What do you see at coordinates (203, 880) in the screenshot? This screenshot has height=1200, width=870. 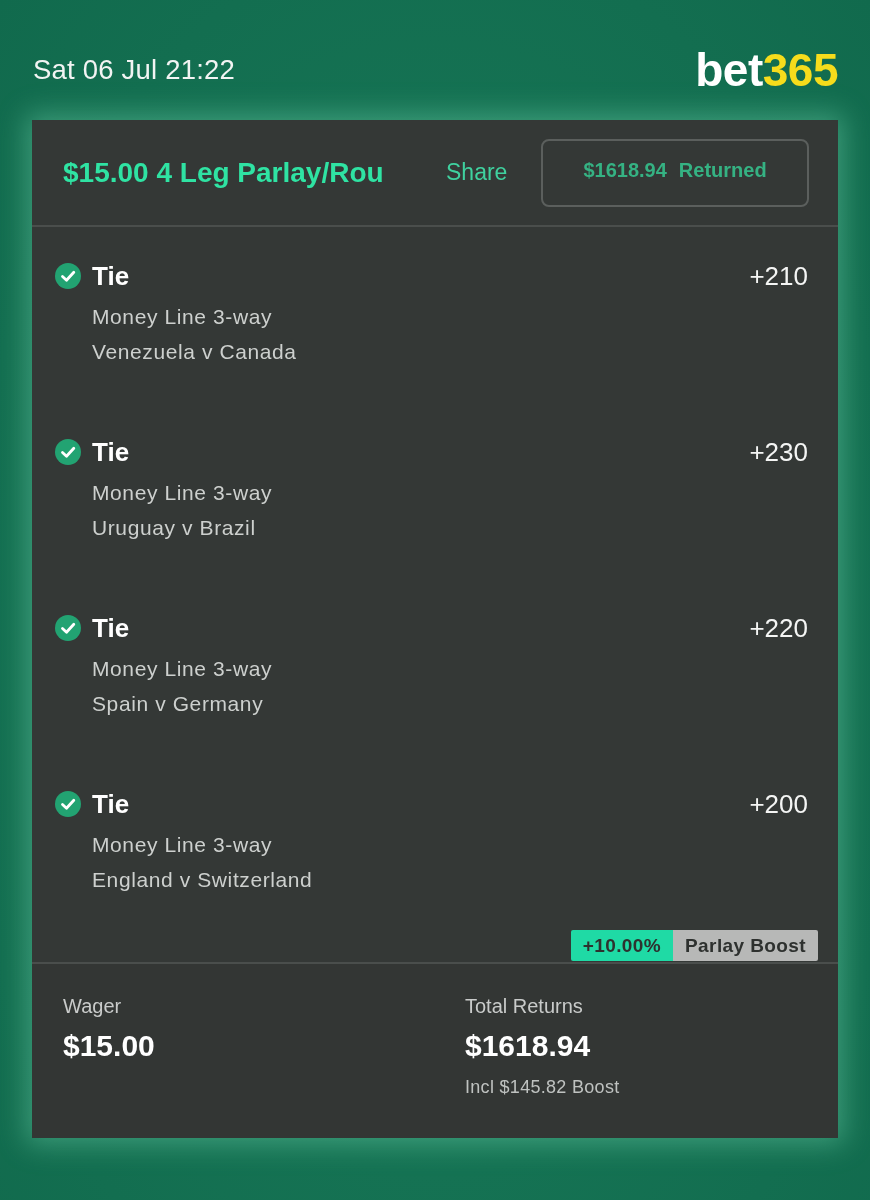 I see `leg-match: England v Switzerland` at bounding box center [203, 880].